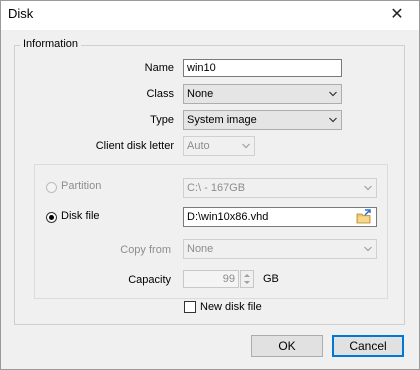  What do you see at coordinates (222, 120) in the screenshot?
I see `type-value: System image` at bounding box center [222, 120].